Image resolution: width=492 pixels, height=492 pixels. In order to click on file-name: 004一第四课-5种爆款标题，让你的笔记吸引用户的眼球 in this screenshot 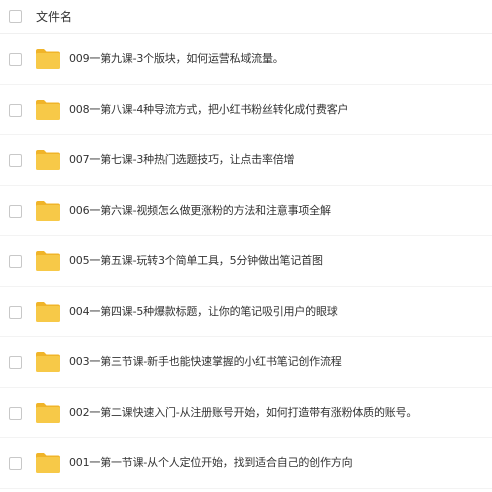, I will do `click(203, 312)`.